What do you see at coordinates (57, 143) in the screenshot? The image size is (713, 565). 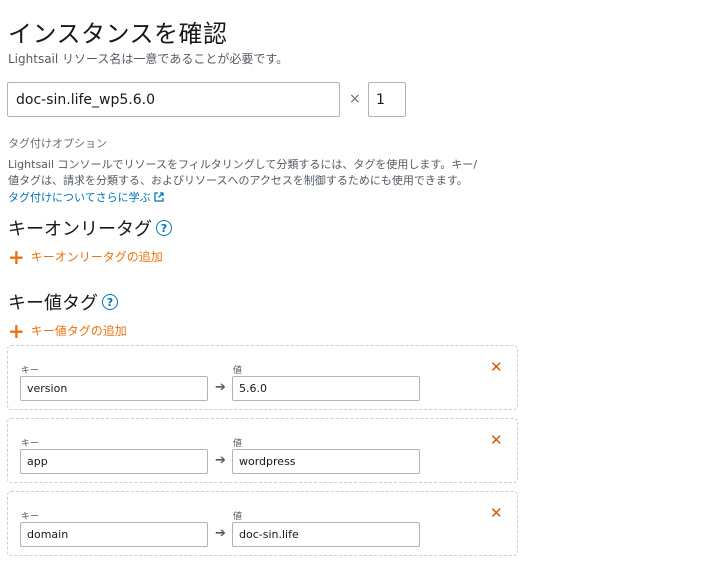 I see `tagging-options-label: タグ付けオプション` at bounding box center [57, 143].